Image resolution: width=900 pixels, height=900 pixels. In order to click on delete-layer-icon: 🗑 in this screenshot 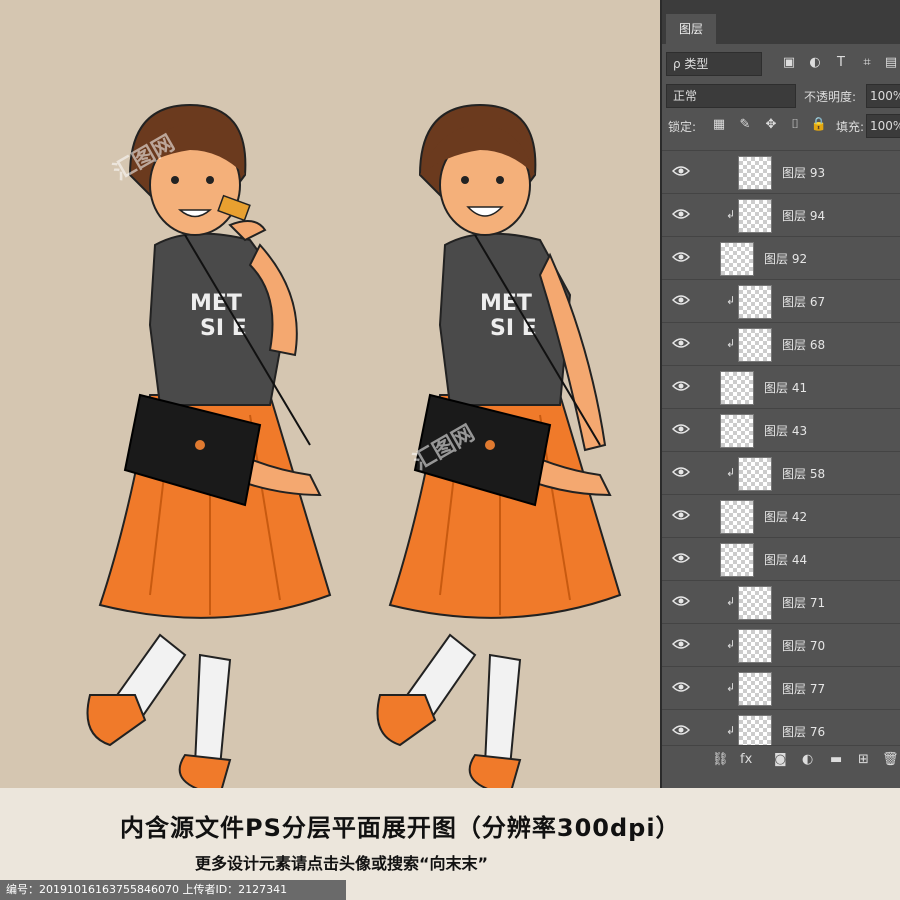, I will do `click(890, 759)`.